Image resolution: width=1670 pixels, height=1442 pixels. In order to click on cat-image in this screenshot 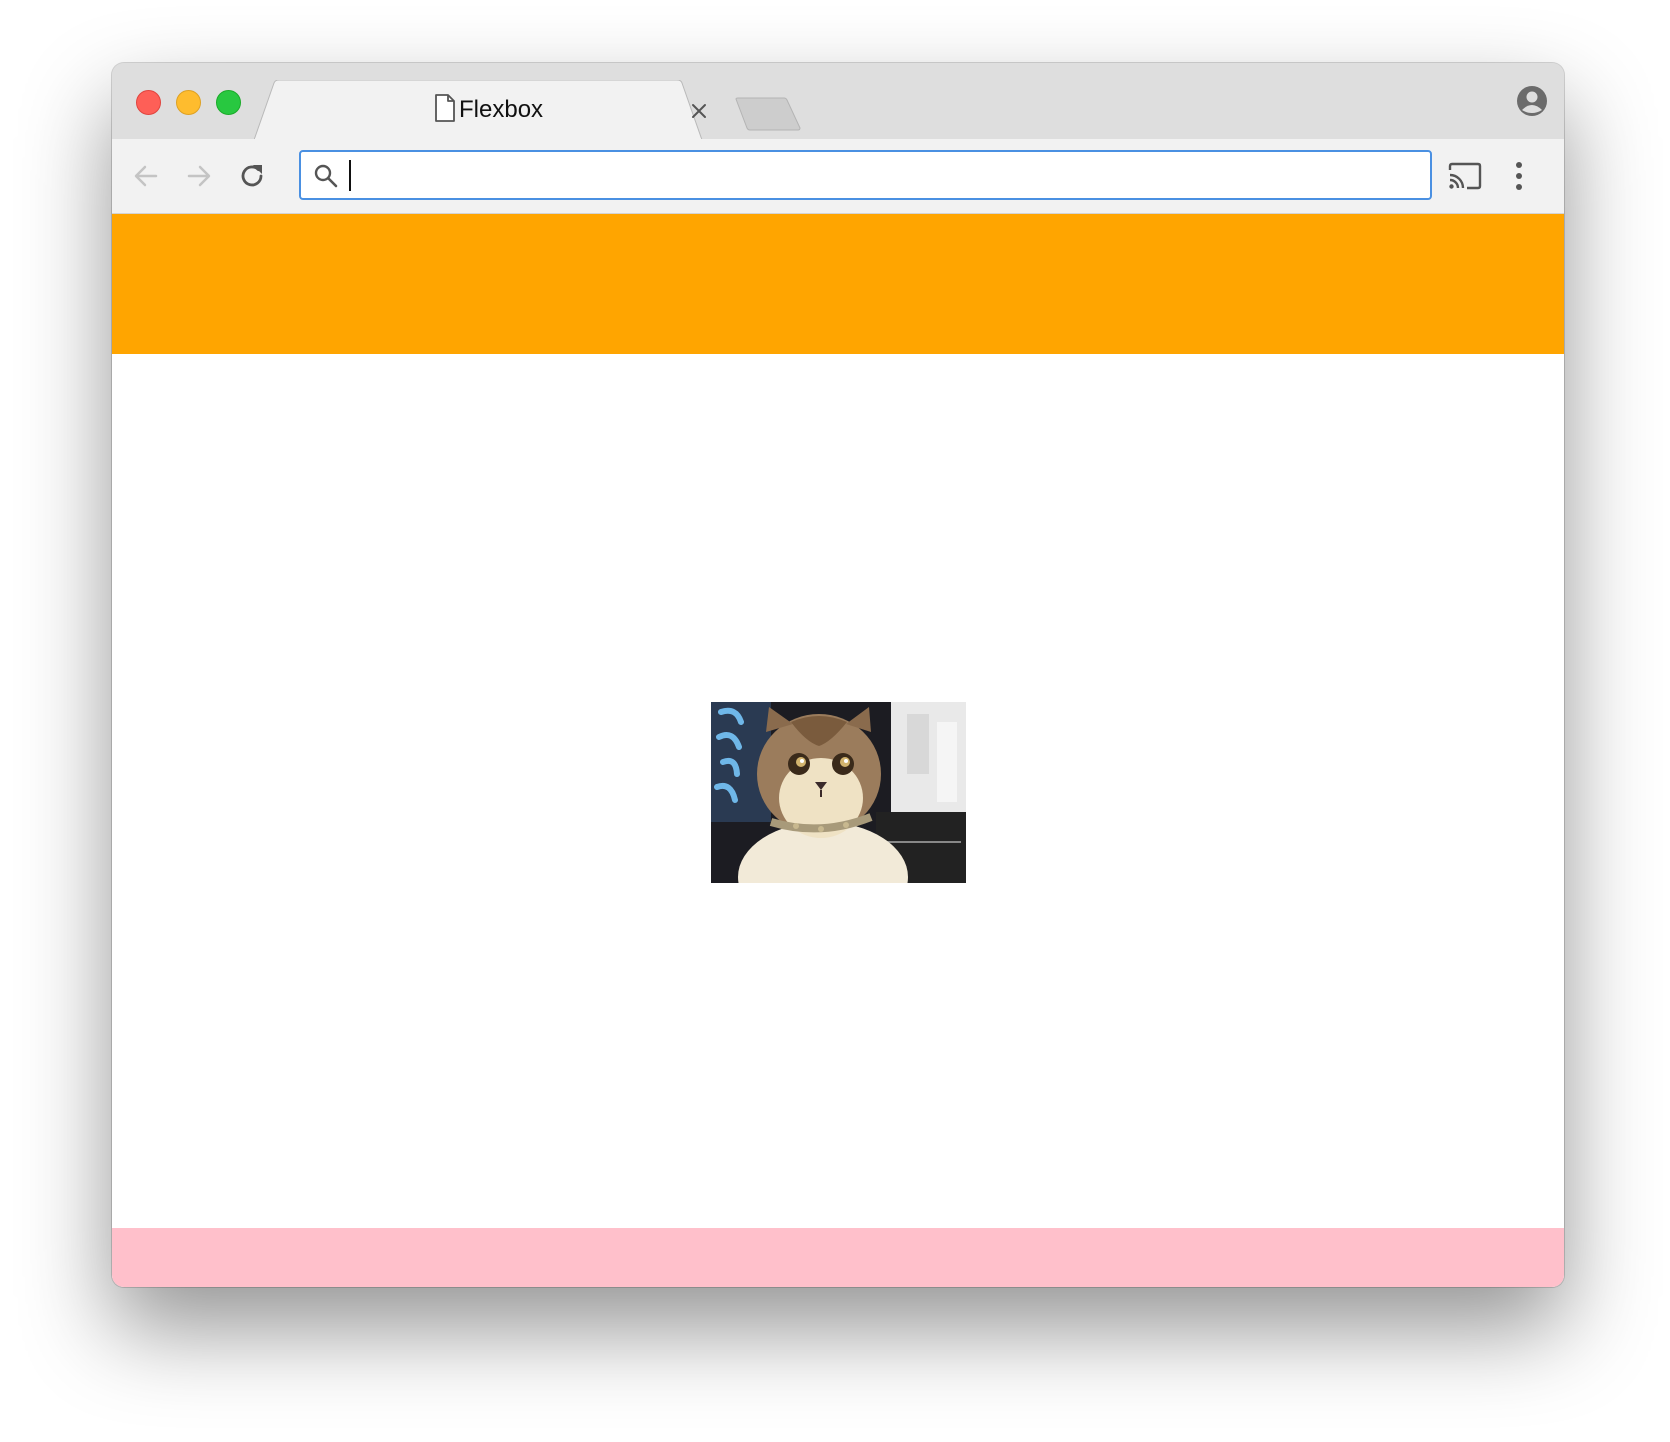, I will do `click(838, 792)`.